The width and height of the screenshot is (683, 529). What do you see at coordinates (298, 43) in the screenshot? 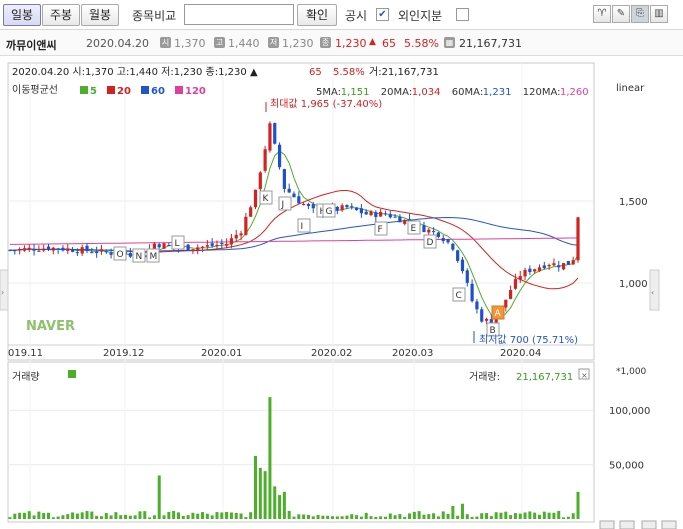
I see `low-value: 1,230` at bounding box center [298, 43].